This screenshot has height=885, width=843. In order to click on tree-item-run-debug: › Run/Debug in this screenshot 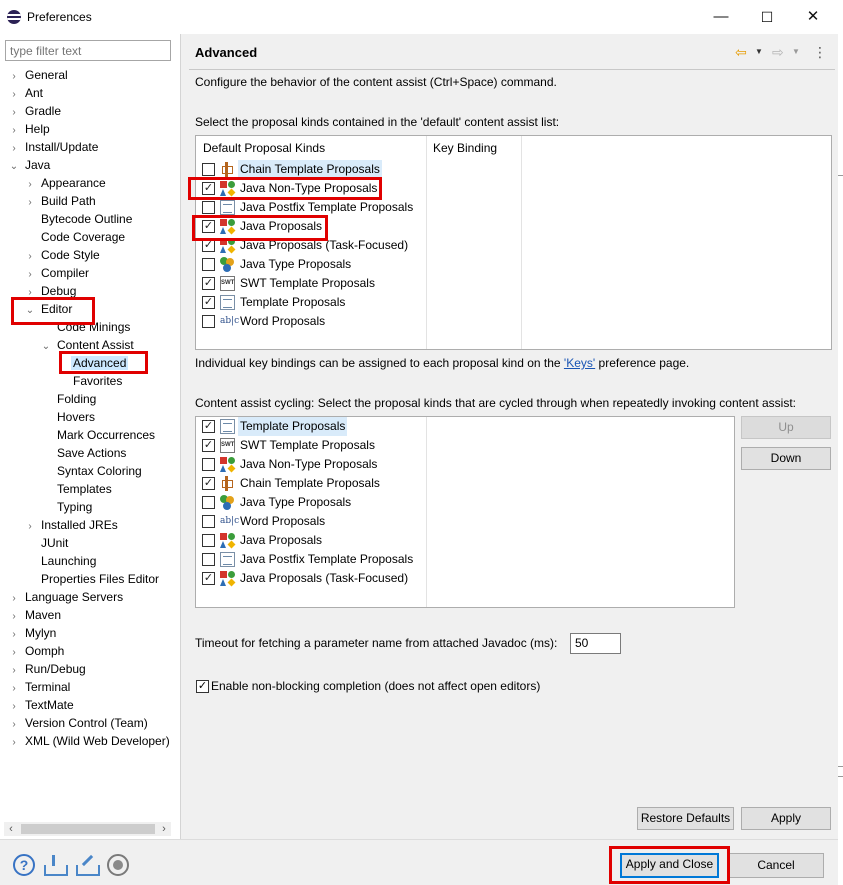, I will do `click(48, 669)`.